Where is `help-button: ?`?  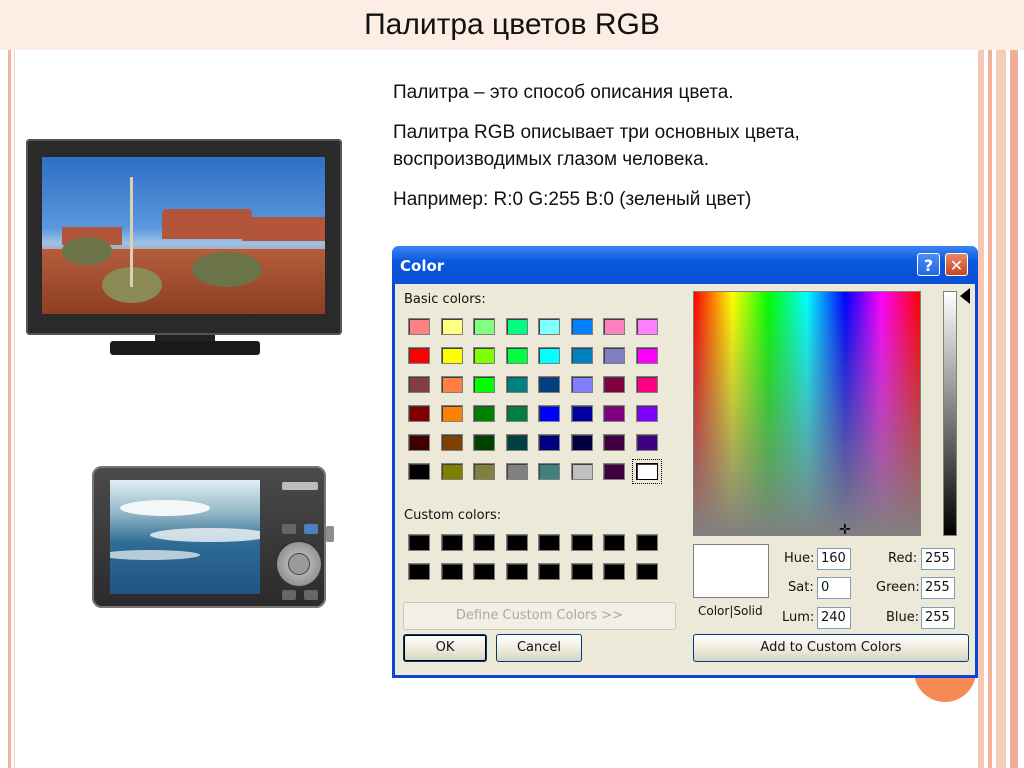
help-button: ? is located at coordinates (928, 264).